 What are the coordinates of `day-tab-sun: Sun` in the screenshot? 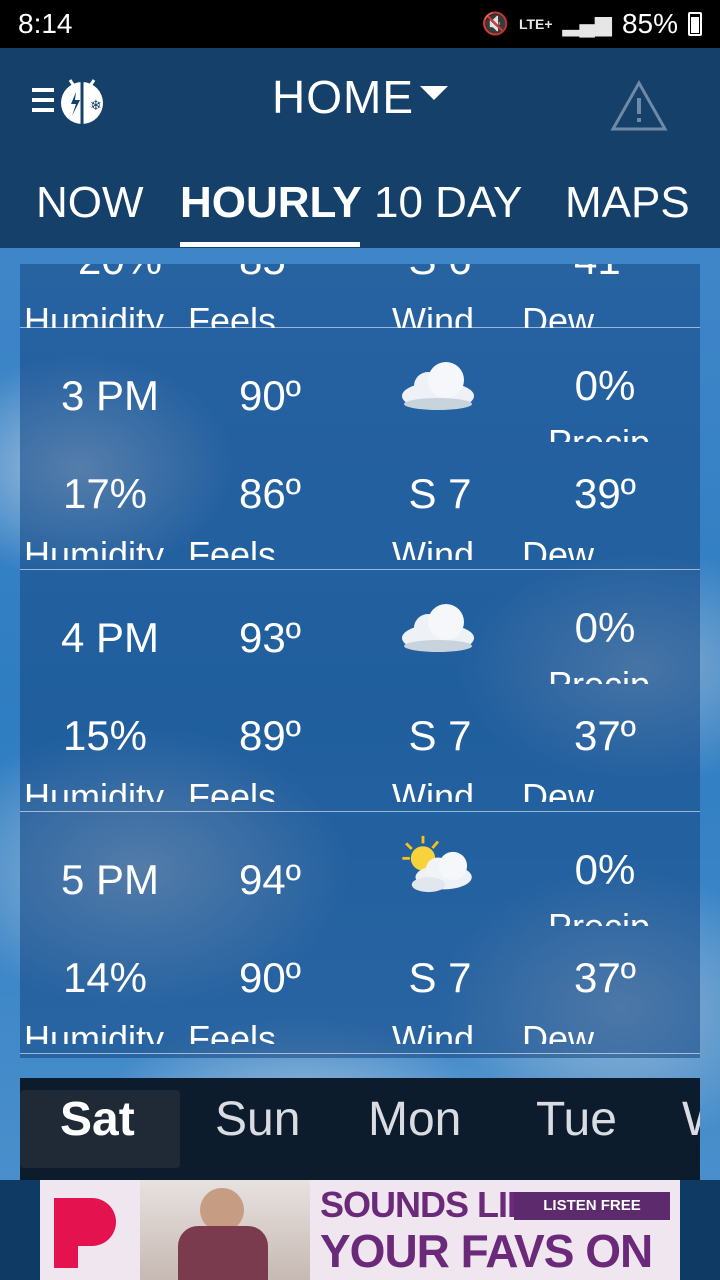 It's located at (257, 1119).